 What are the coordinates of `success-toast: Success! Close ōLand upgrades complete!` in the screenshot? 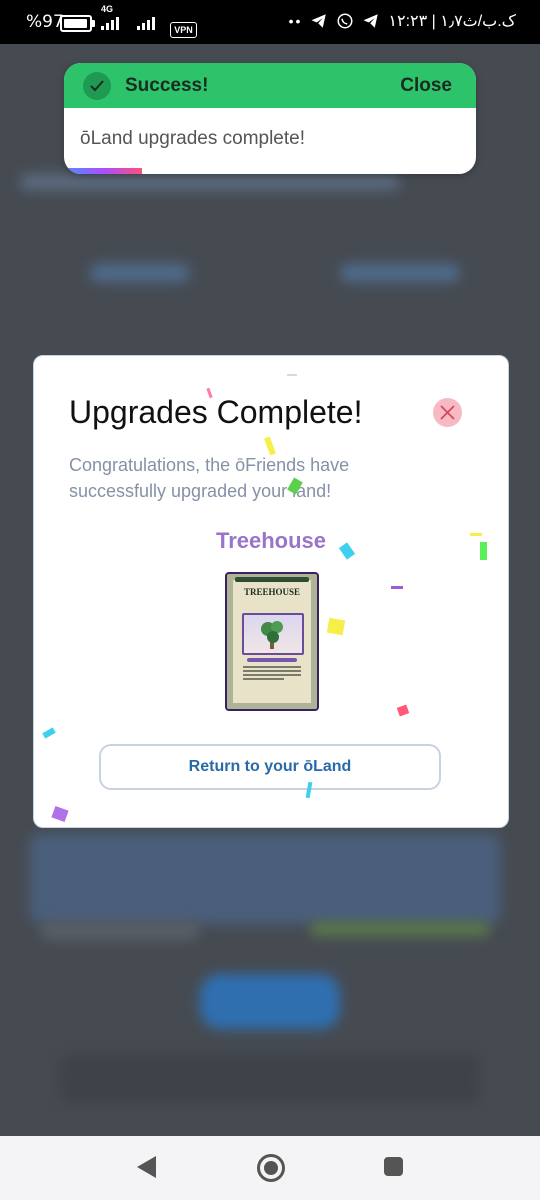 It's located at (270, 118).